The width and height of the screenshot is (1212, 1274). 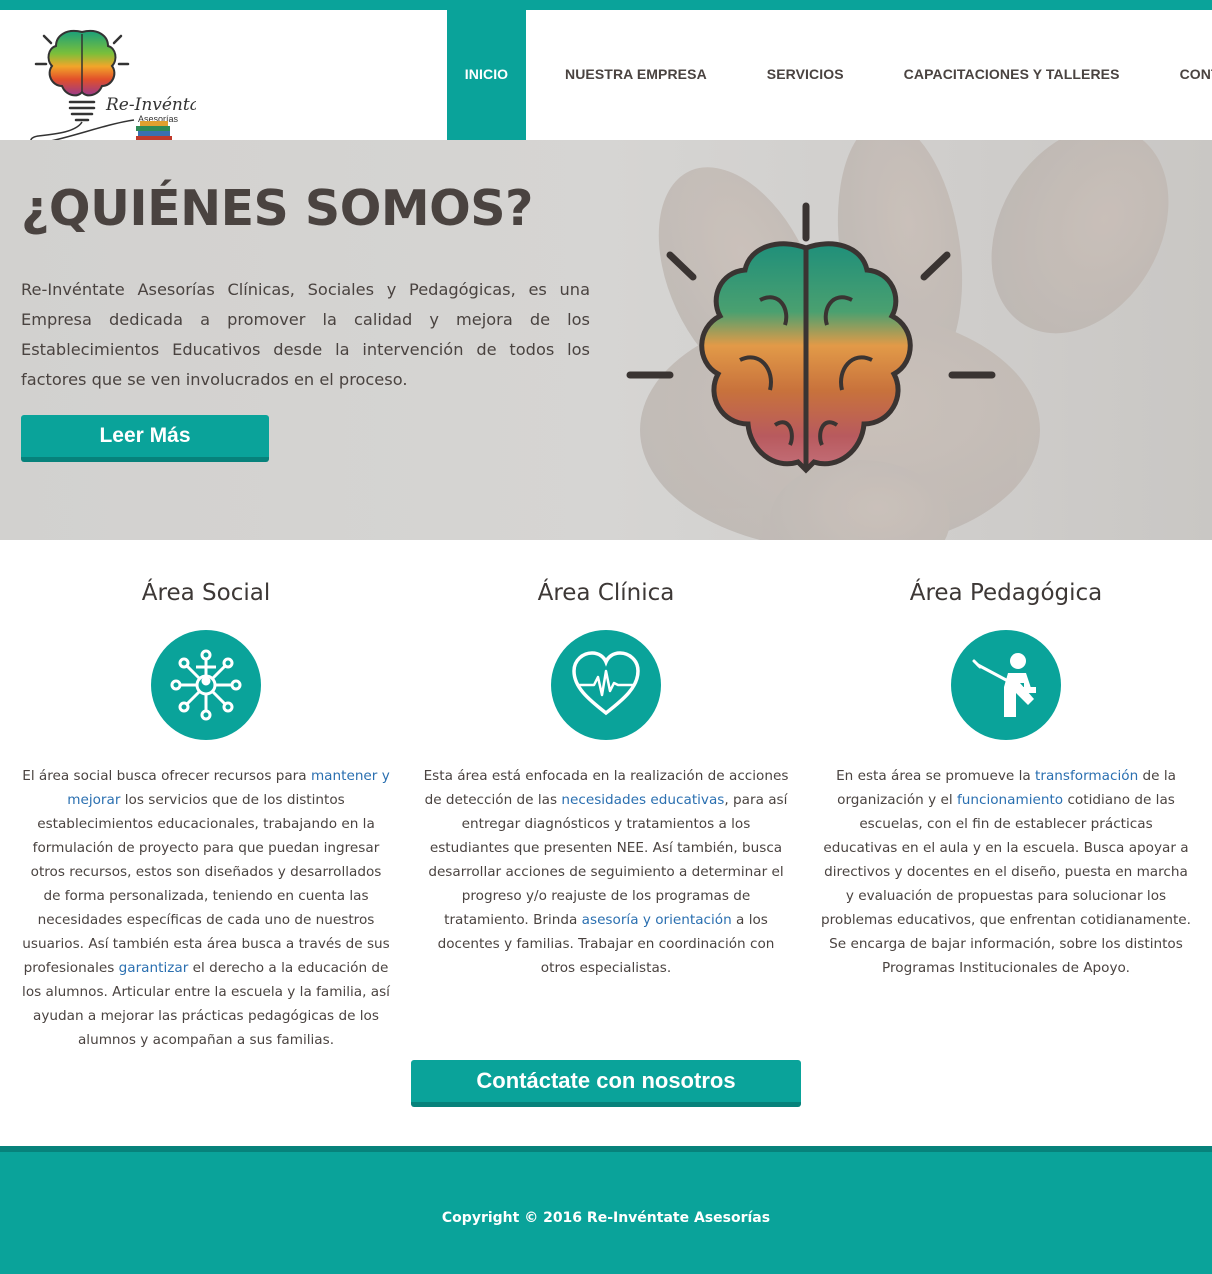 What do you see at coordinates (606, 593) in the screenshot?
I see `area-title: Área Clínica` at bounding box center [606, 593].